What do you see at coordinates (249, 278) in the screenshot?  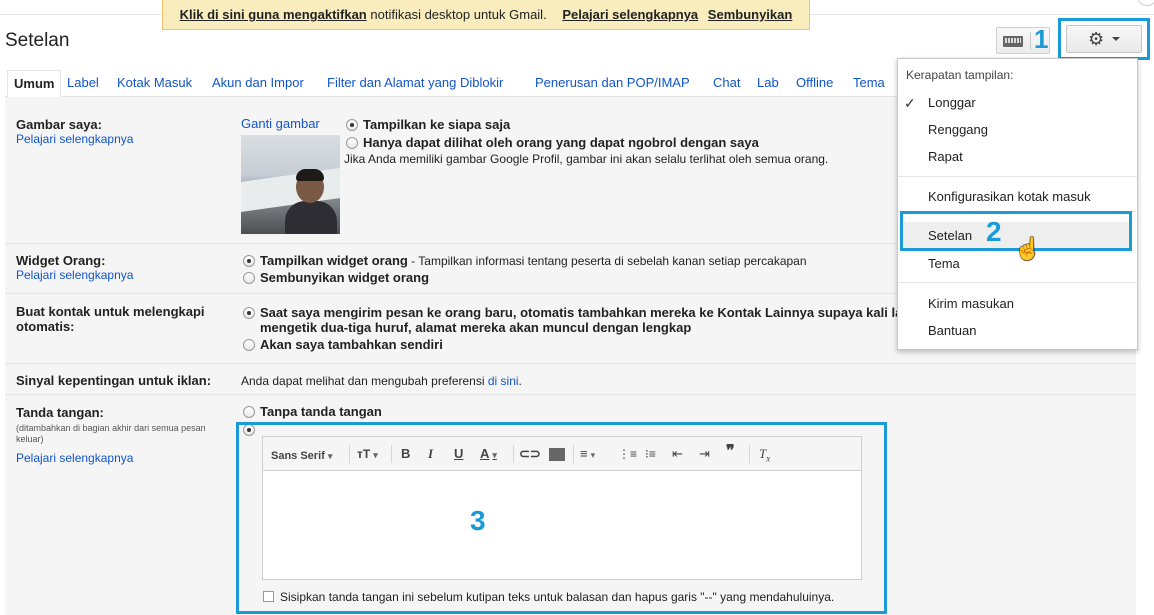 I see `widget-radio-hide` at bounding box center [249, 278].